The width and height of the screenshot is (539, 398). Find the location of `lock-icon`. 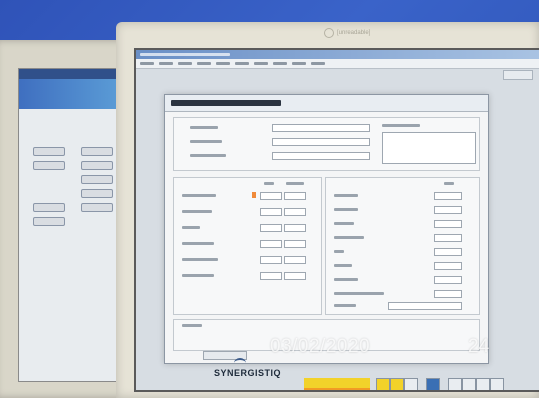

lock-icon is located at coordinates (411, 384).